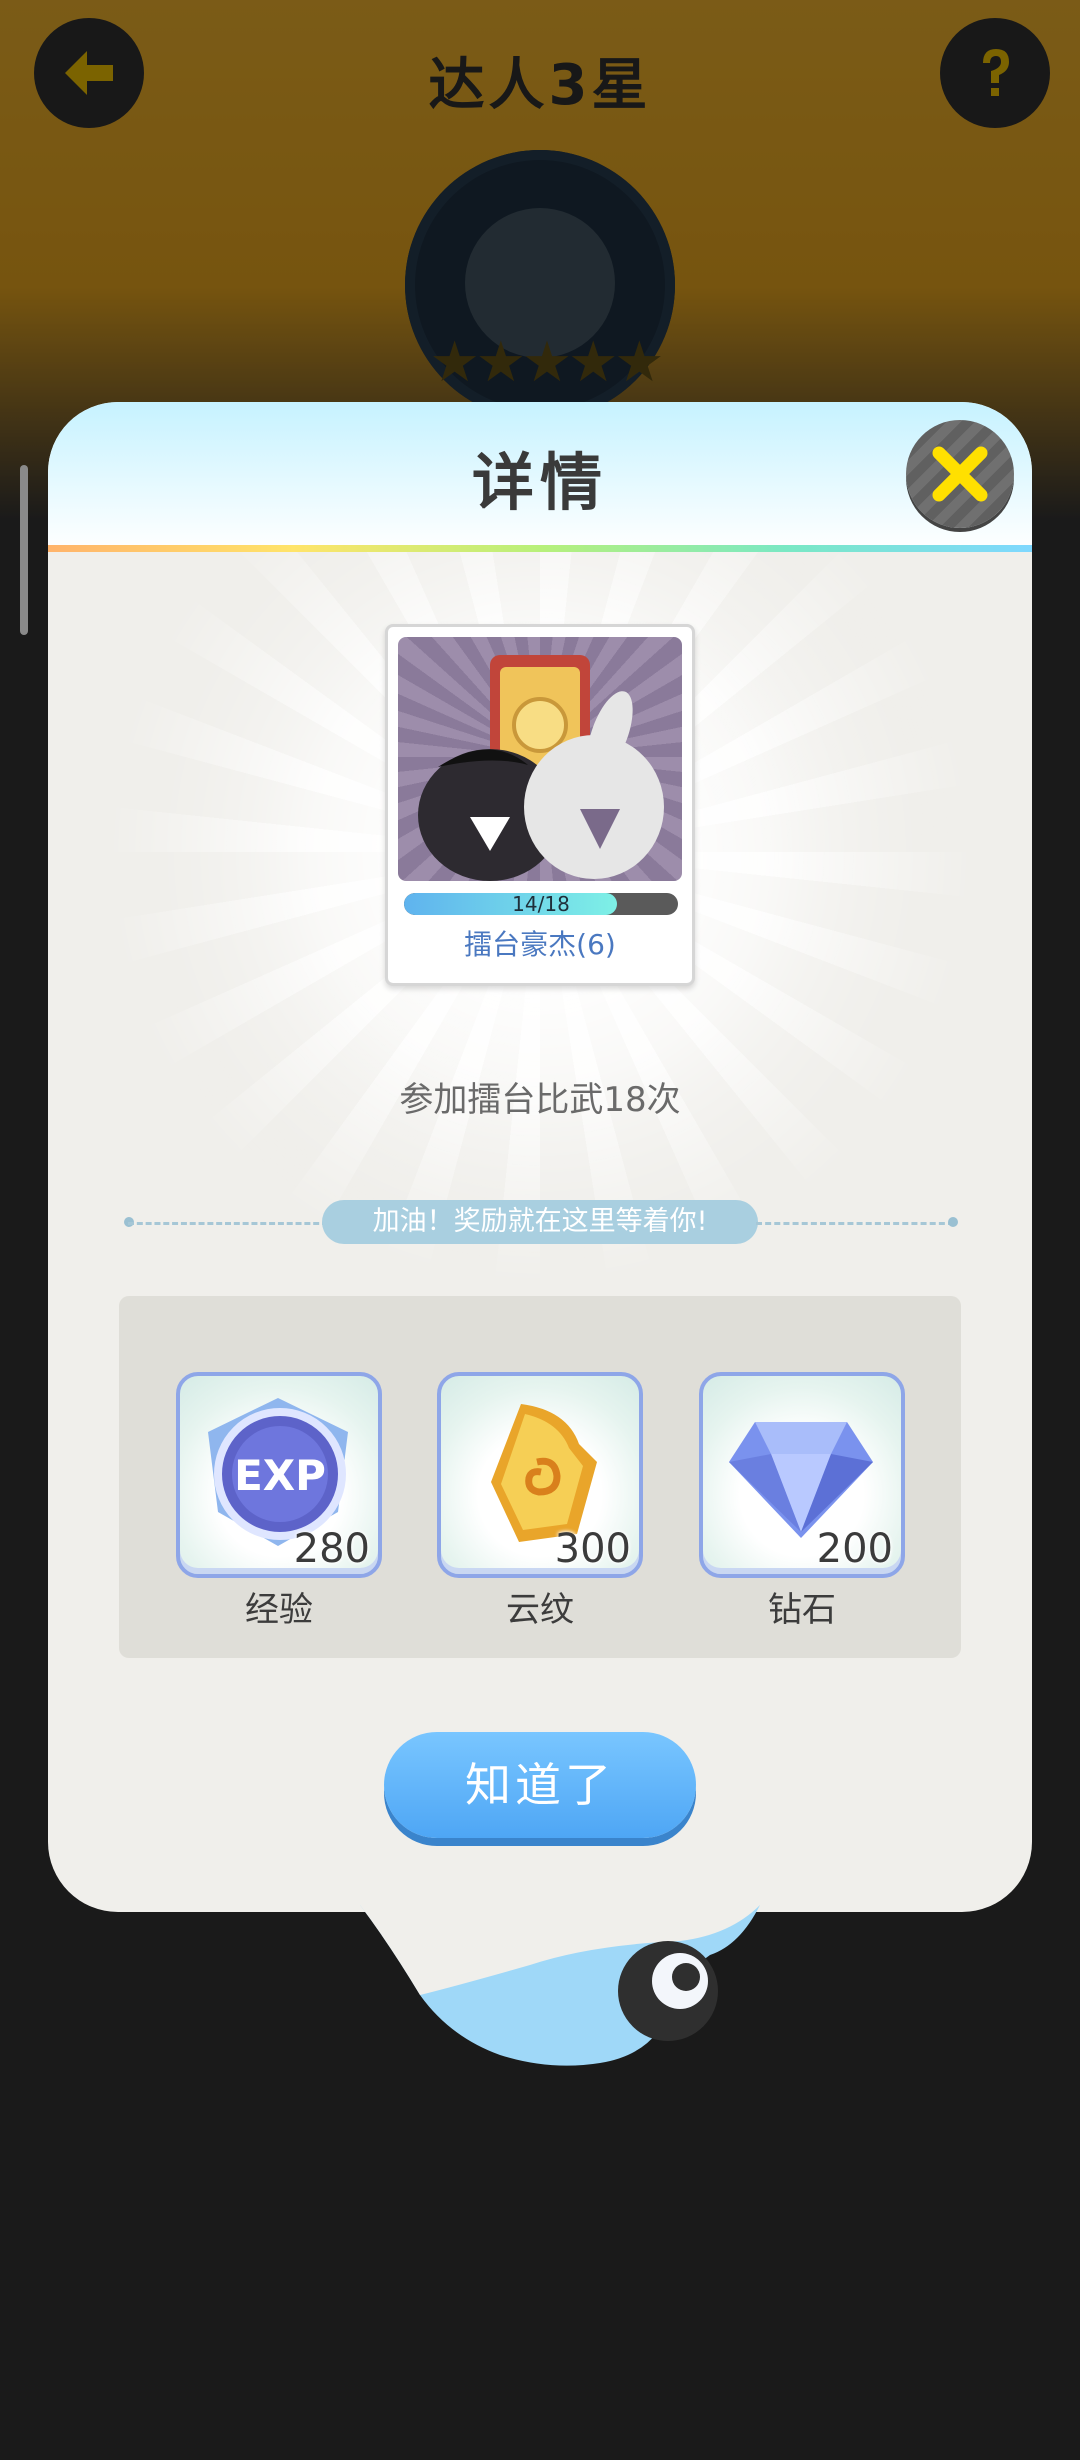  Describe the element at coordinates (540, 1100) in the screenshot. I see `achievement-description: 参加擂台比武18次` at that location.